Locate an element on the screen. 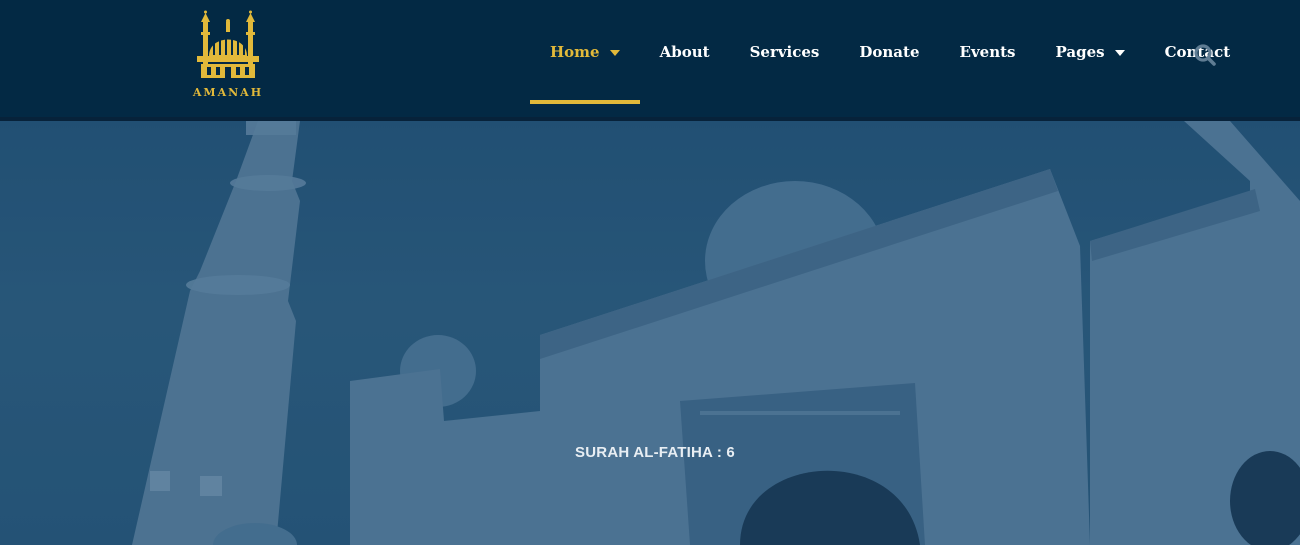 The width and height of the screenshot is (1300, 545). search-icon is located at coordinates (1205, 55).